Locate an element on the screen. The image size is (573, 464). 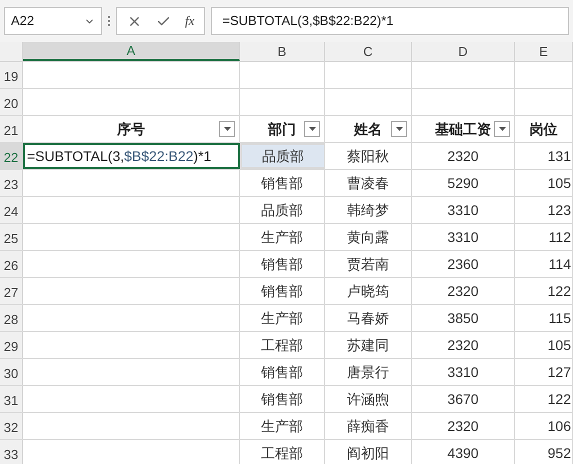
row-header: 24 is located at coordinates (11, 210).